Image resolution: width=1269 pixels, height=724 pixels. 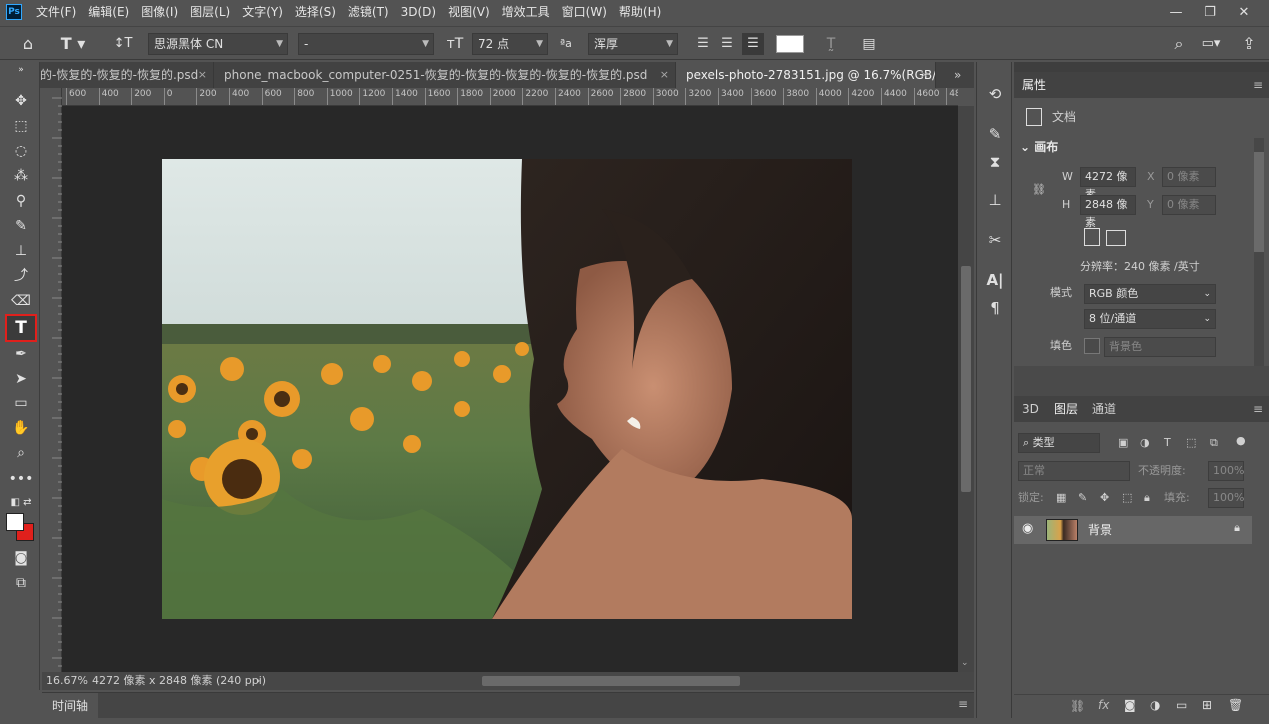 I want to click on quick-mask-icon: ◙, so click(x=21, y=558).